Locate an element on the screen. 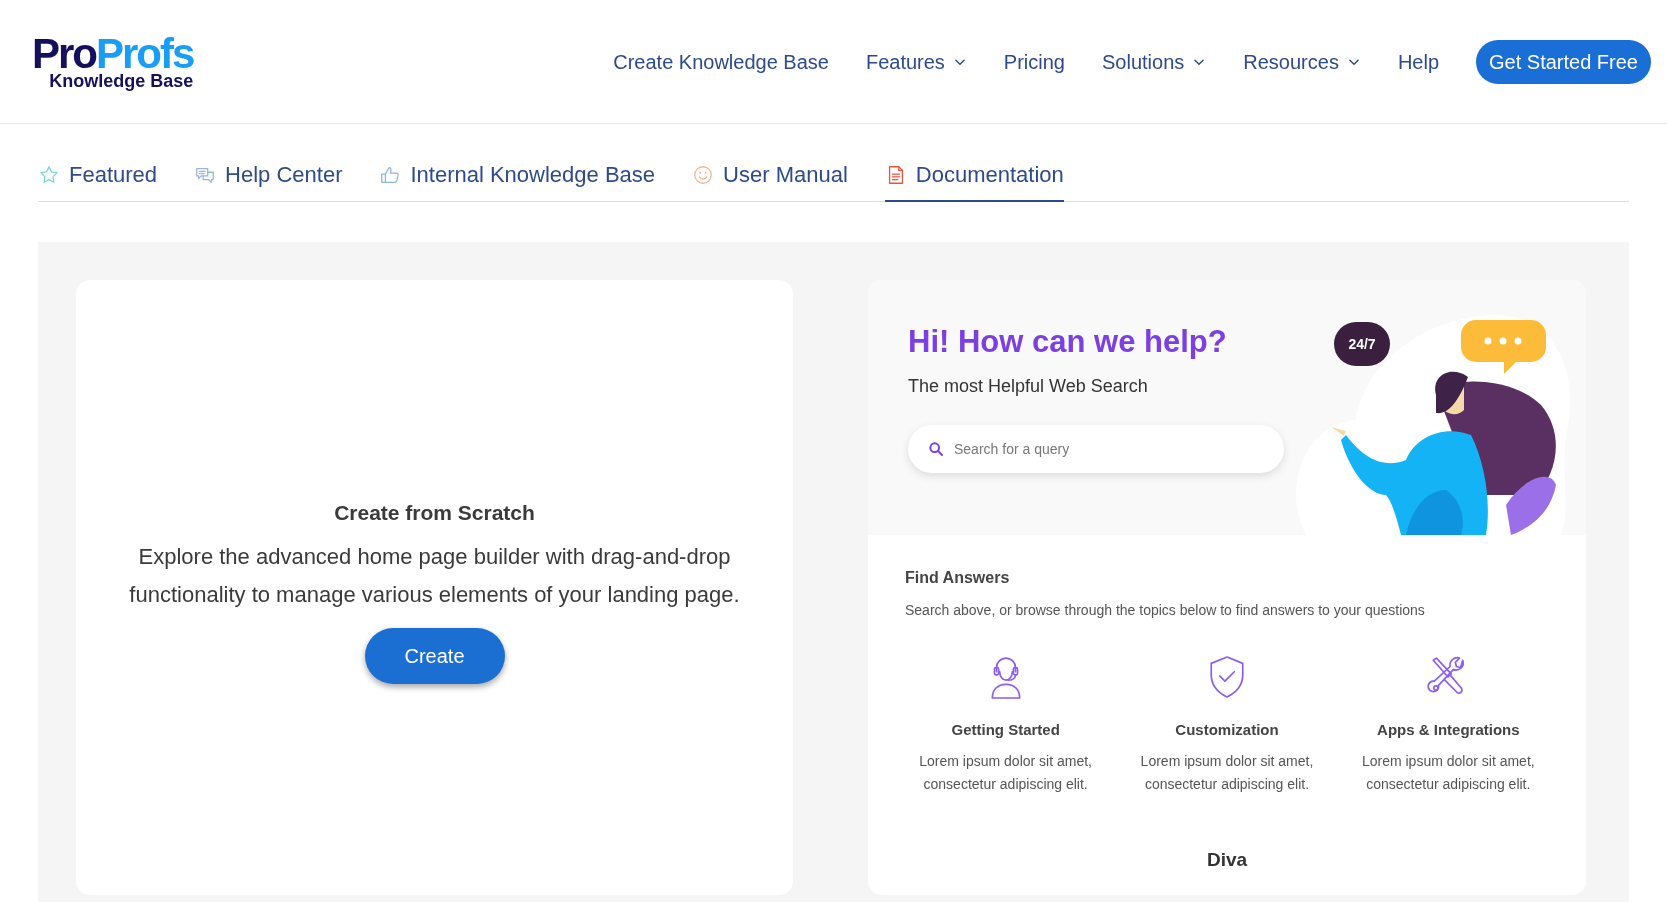 The height and width of the screenshot is (902, 1667). nav-link: Resources is located at coordinates (1302, 61).